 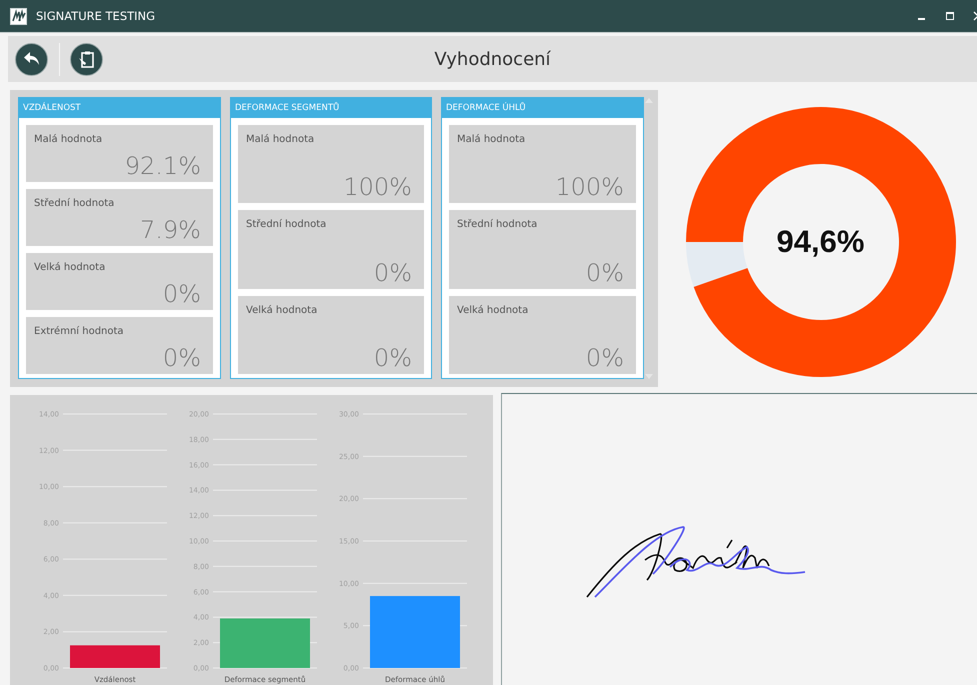 I want to click on back-button, so click(x=31, y=59).